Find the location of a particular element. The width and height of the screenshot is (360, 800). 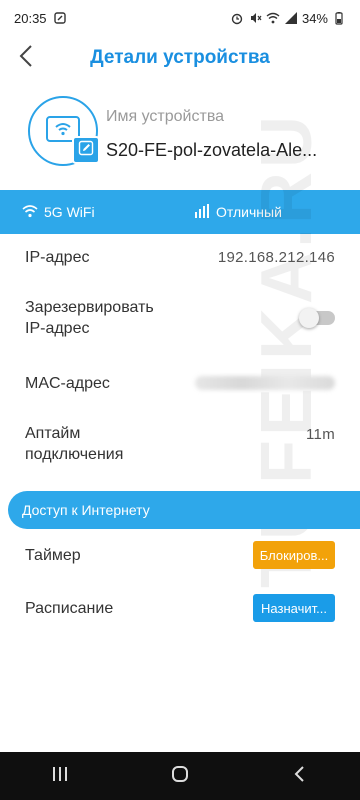

system-back-button is located at coordinates (300, 776).